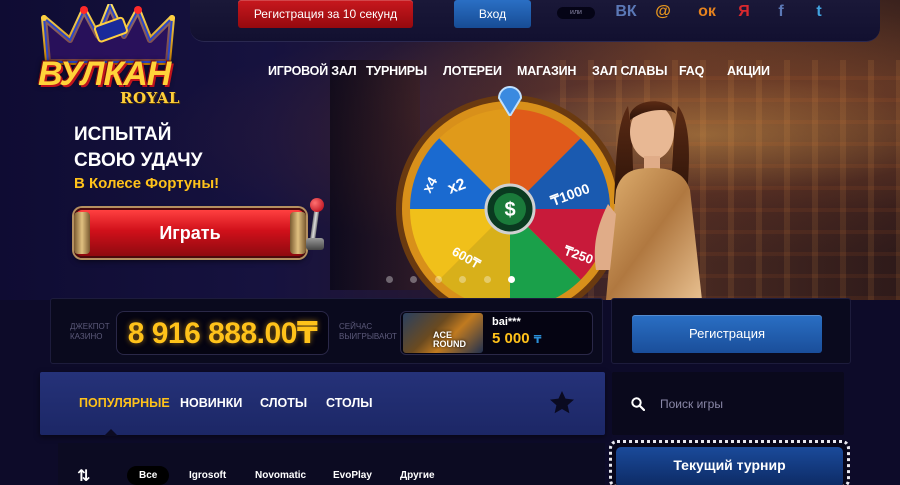 The width and height of the screenshot is (900, 485). I want to click on logo-royal: ROYAL, so click(150, 98).